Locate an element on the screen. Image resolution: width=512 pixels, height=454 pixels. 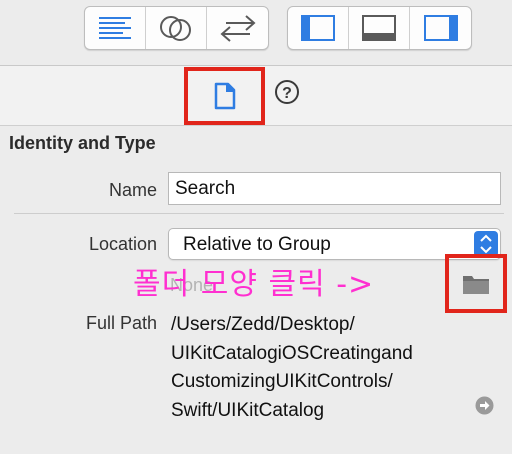
version-editor-button is located at coordinates (237, 28).